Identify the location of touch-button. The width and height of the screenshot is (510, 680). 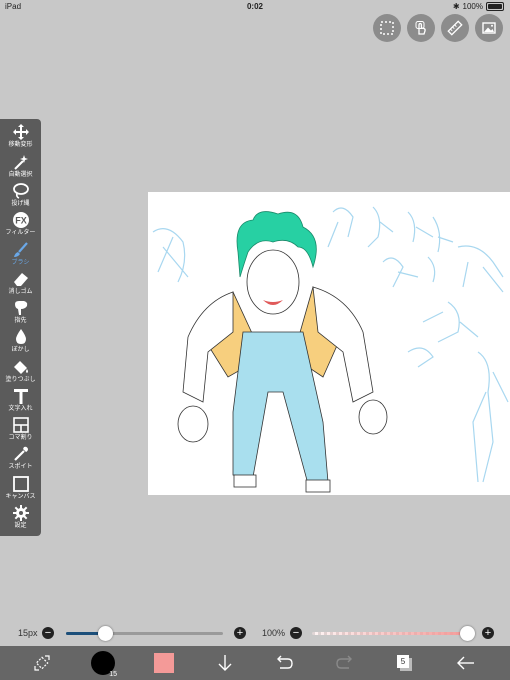
(421, 28).